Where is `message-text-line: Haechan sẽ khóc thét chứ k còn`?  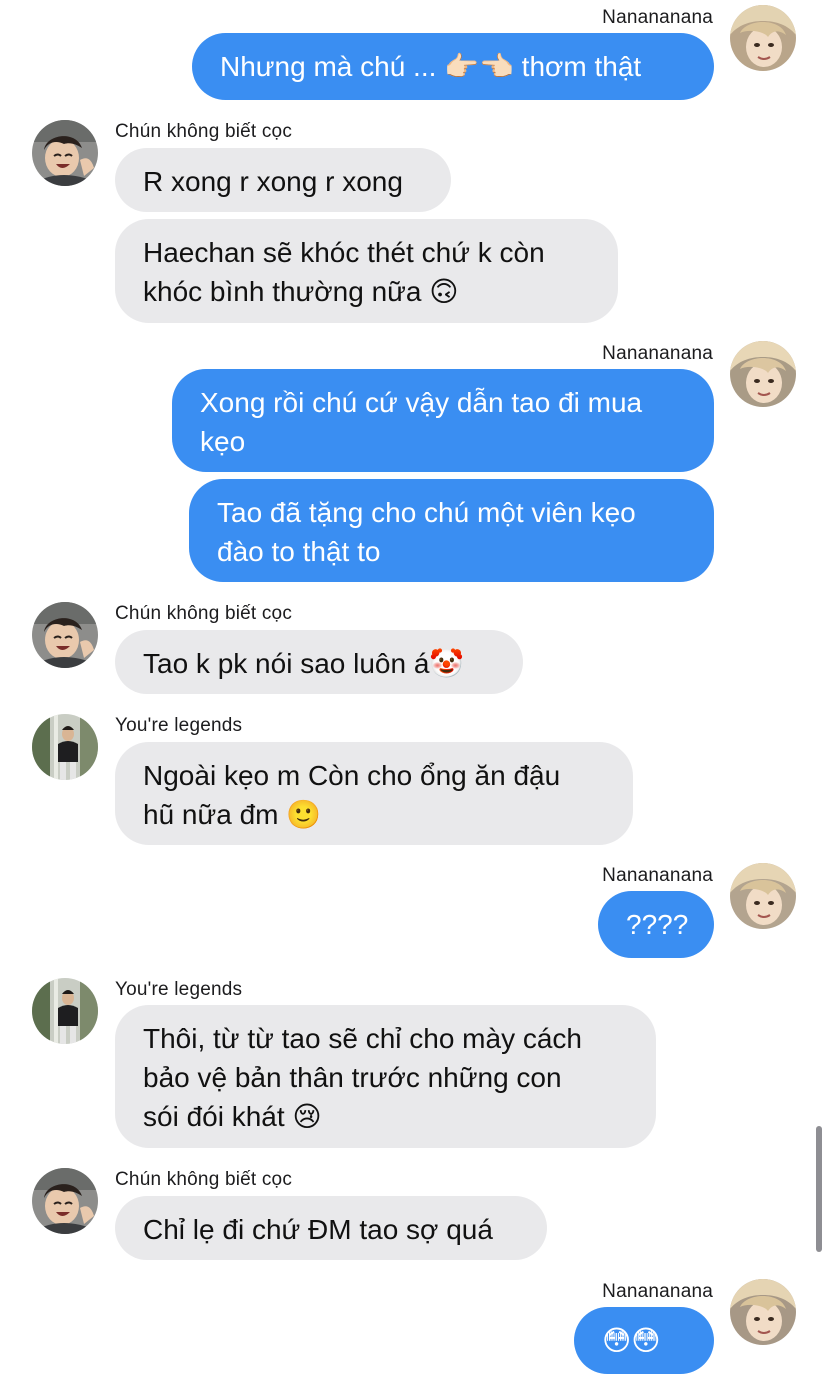 message-text-line: Haechan sẽ khóc thét chứ k còn is located at coordinates (344, 252).